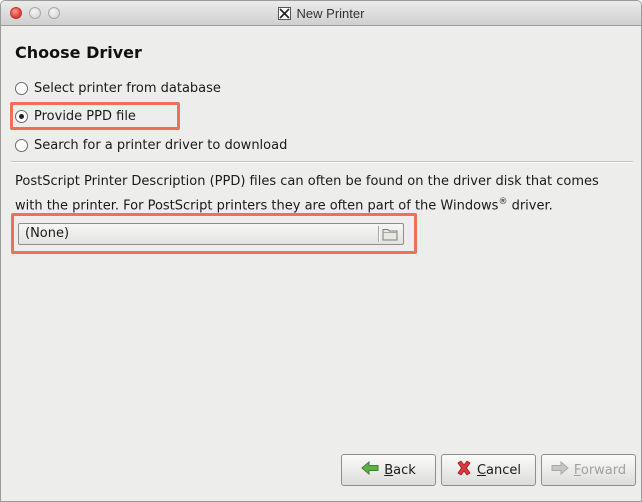 Image resolution: width=642 pixels, height=502 pixels. Describe the element at coordinates (370, 469) in the screenshot. I see `arrow-left-icon` at that location.